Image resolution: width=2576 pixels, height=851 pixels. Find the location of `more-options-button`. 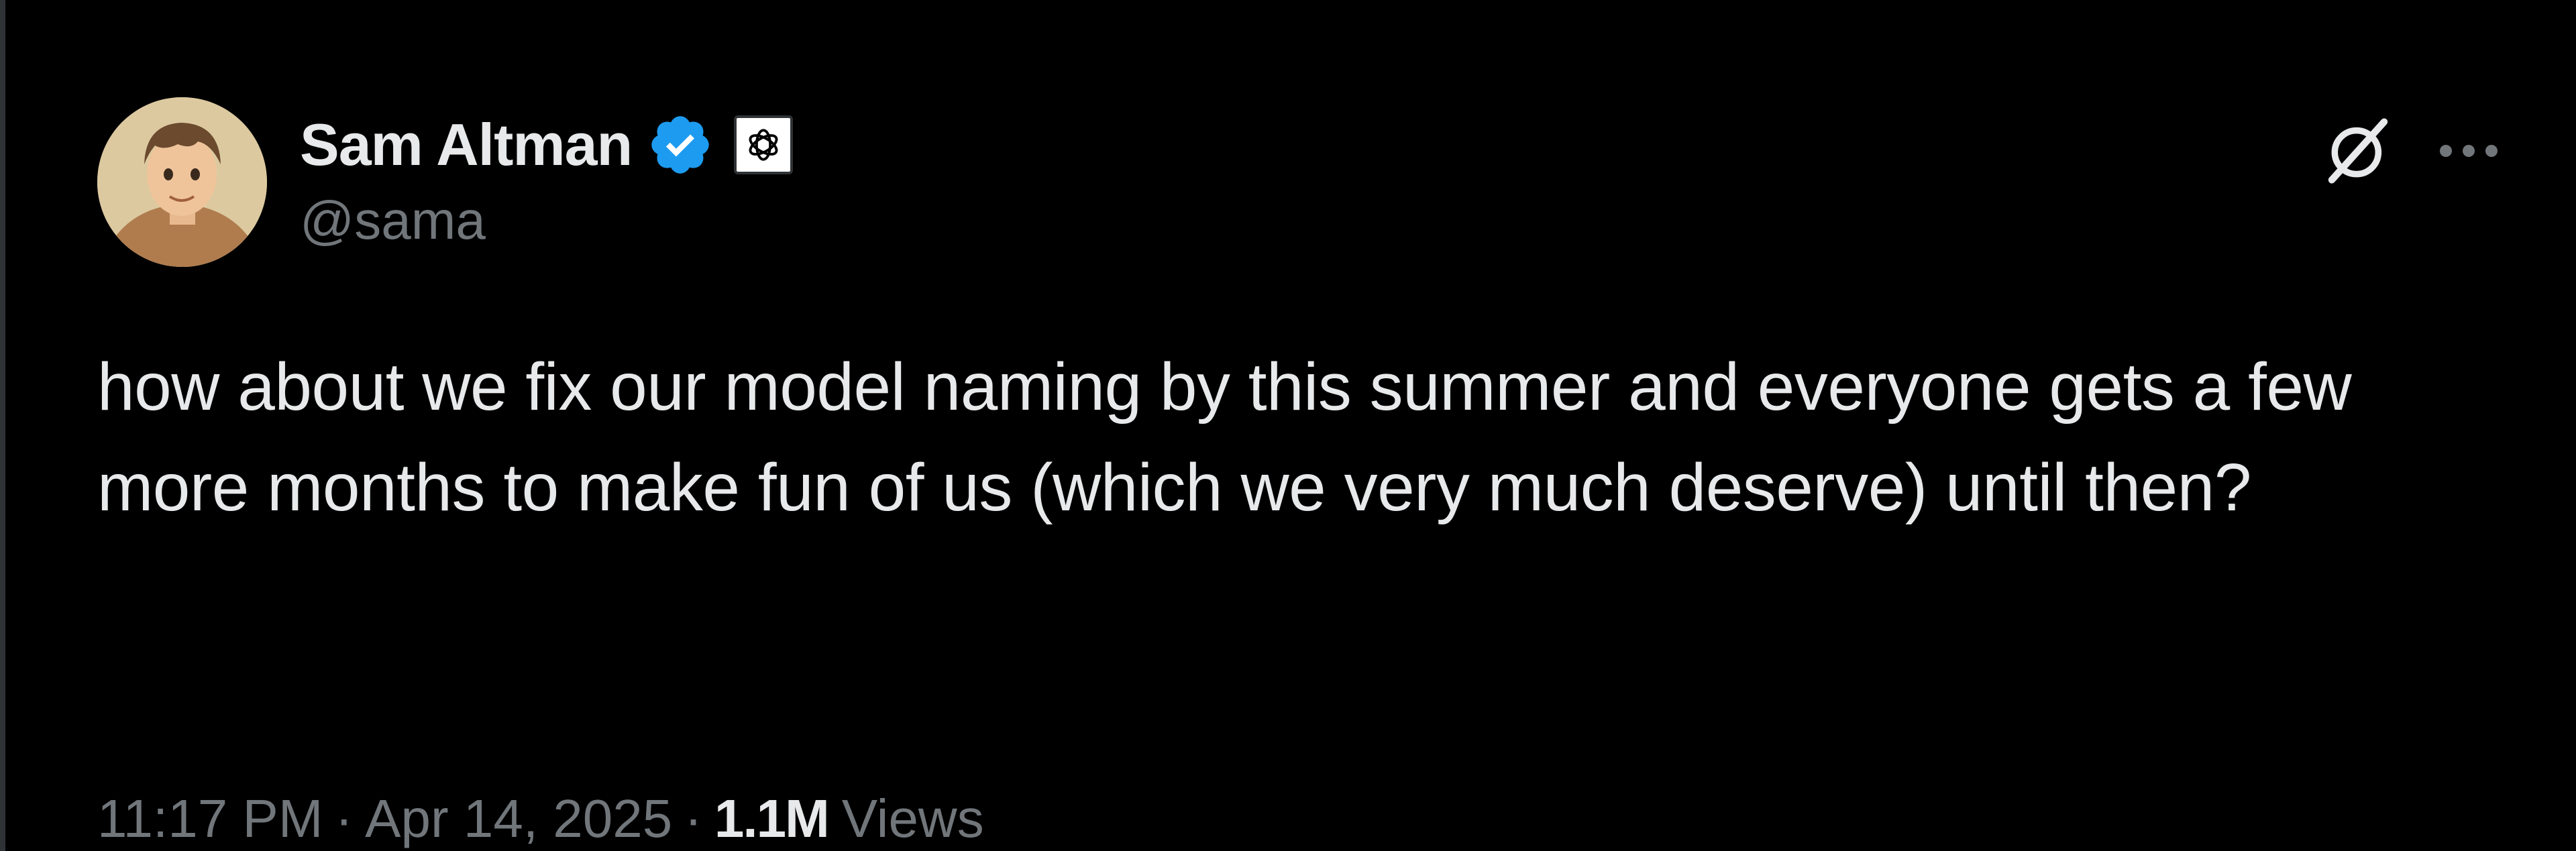

more-options-button is located at coordinates (2468, 151).